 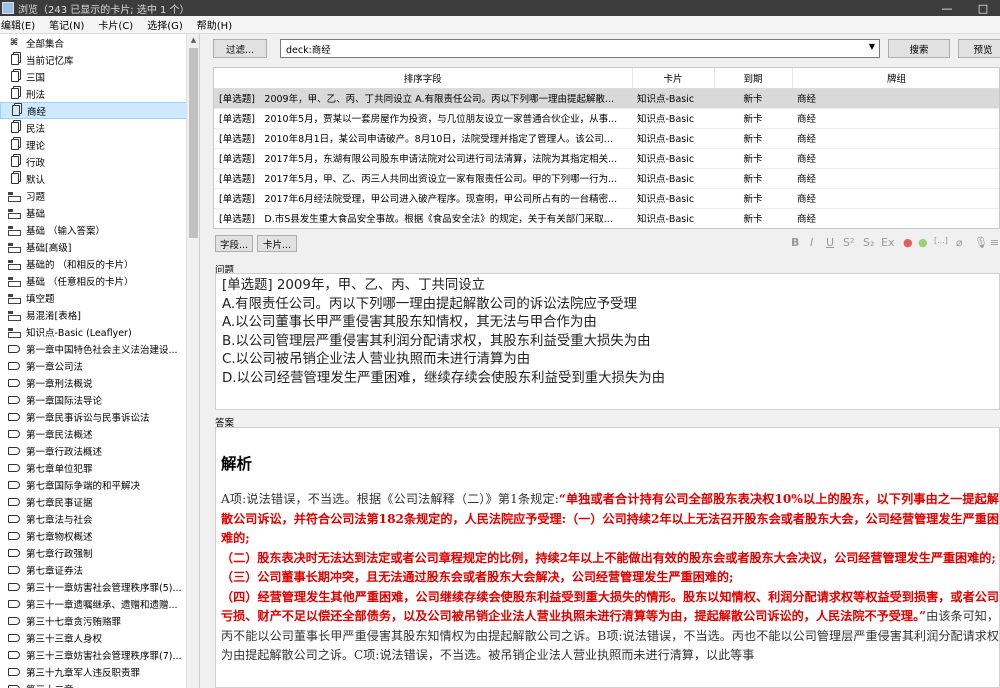 What do you see at coordinates (872, 46) in the screenshot?
I see `chevron-down-icon: ▼` at bounding box center [872, 46].